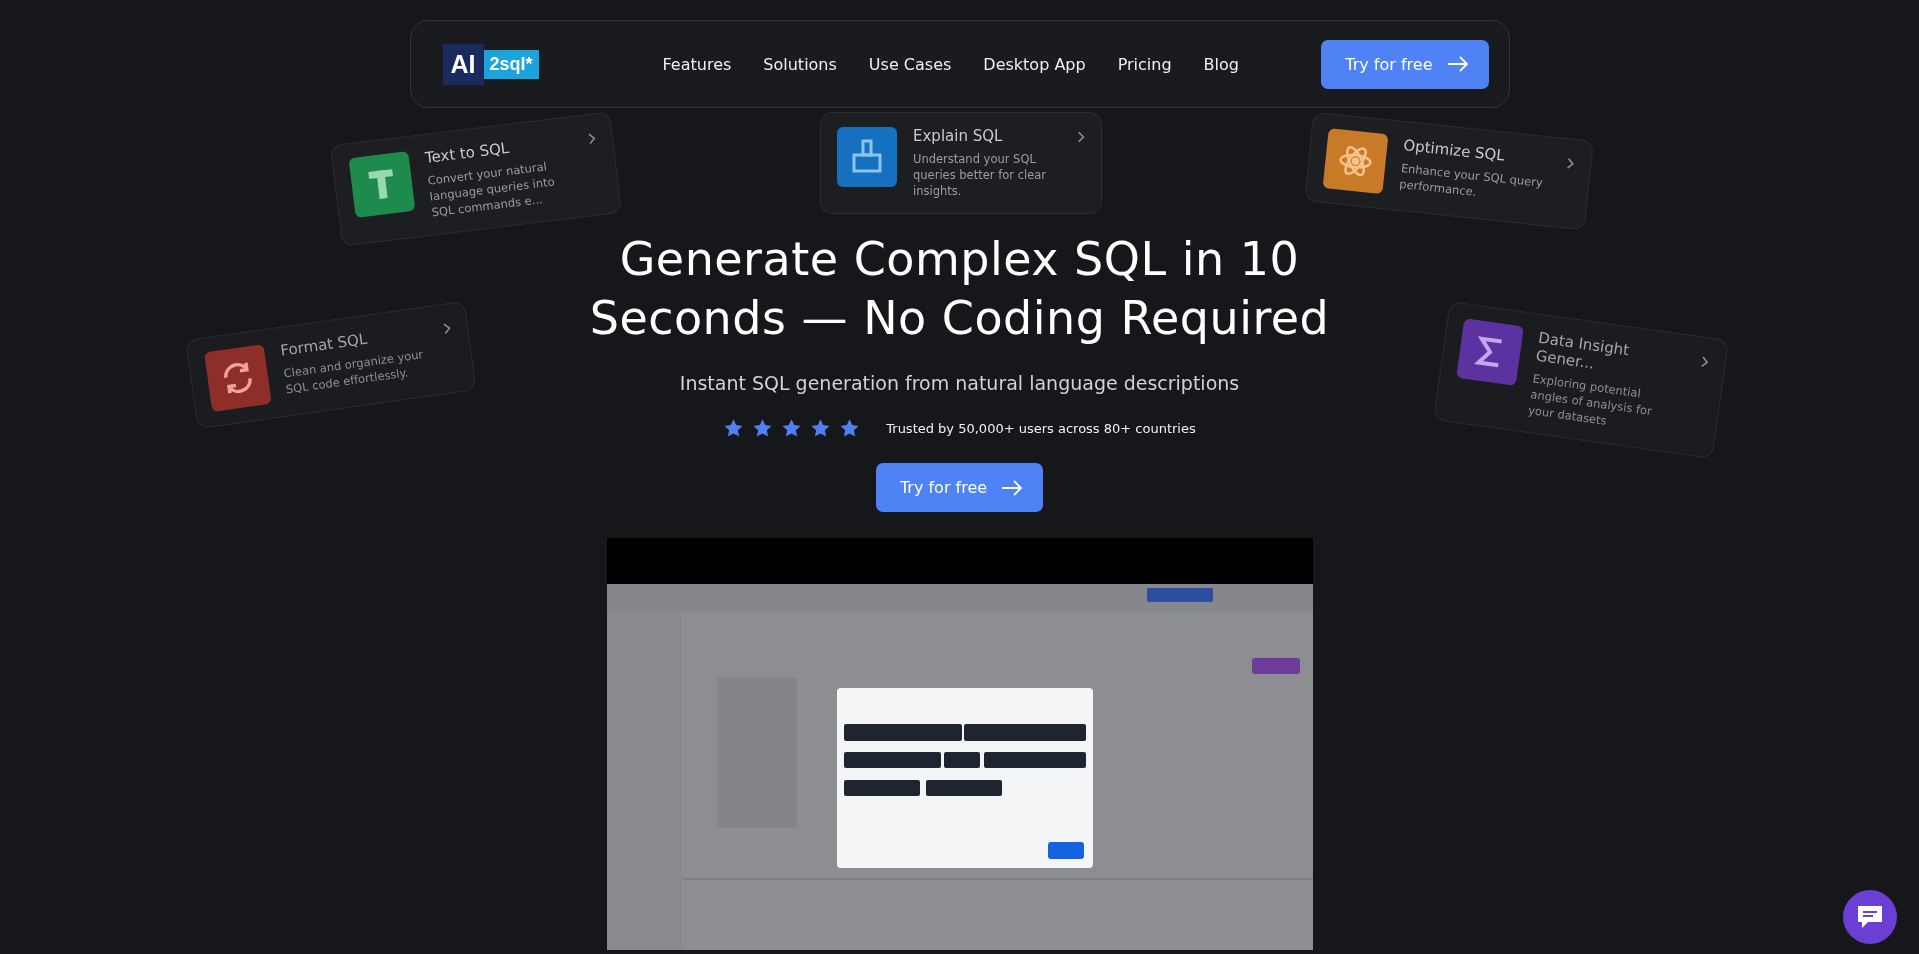  What do you see at coordinates (800, 64) in the screenshot?
I see `nav-link: Solutions` at bounding box center [800, 64].